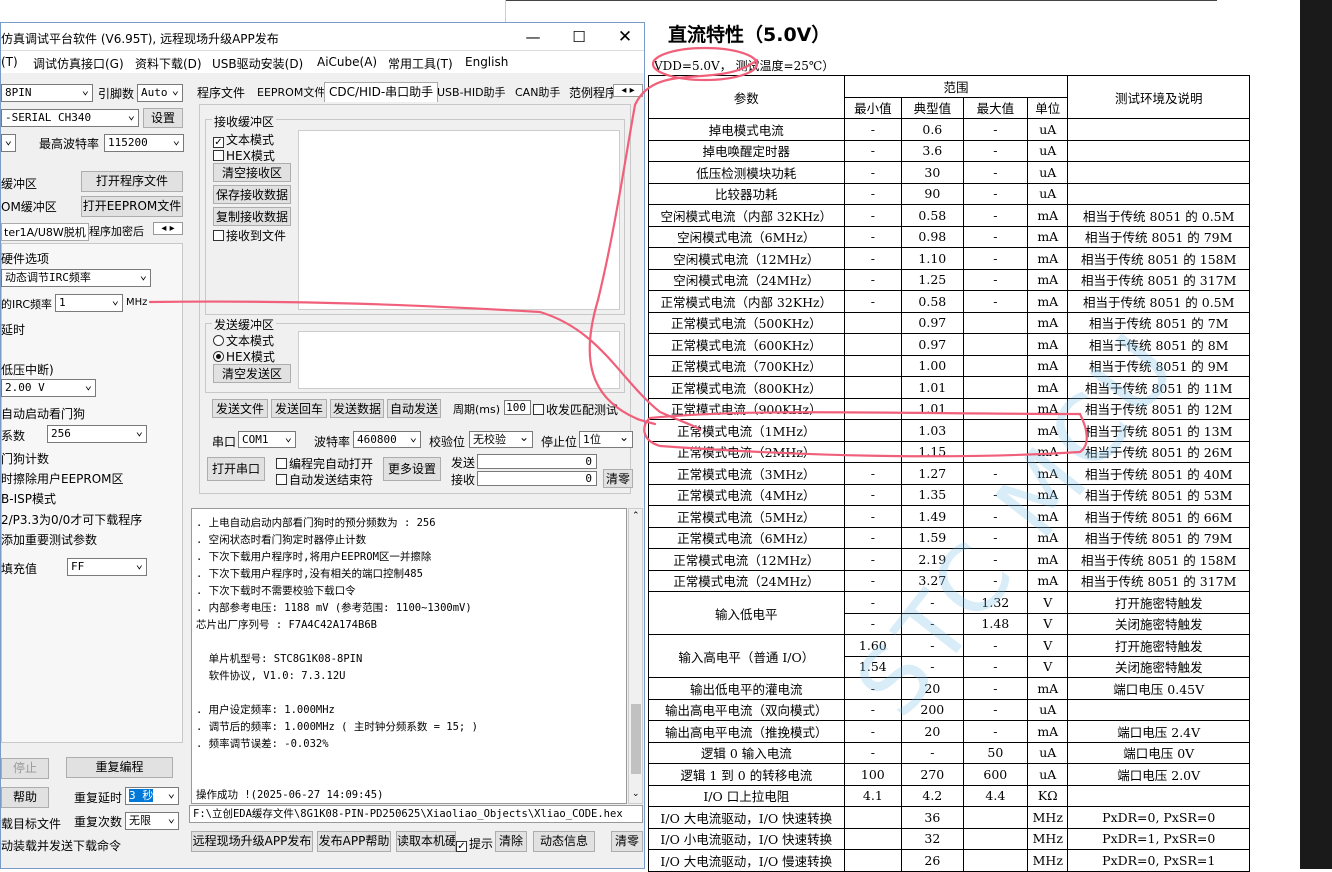  I want to click on serial-port-select: -SERIAL CH340, so click(70, 118).